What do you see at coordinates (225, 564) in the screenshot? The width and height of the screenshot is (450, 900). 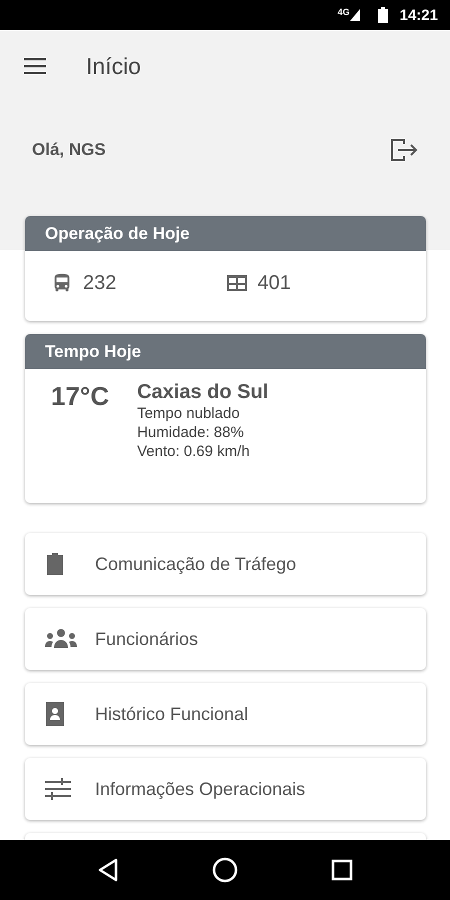 I see `menu-item: Comunicação de Tráfego` at bounding box center [225, 564].